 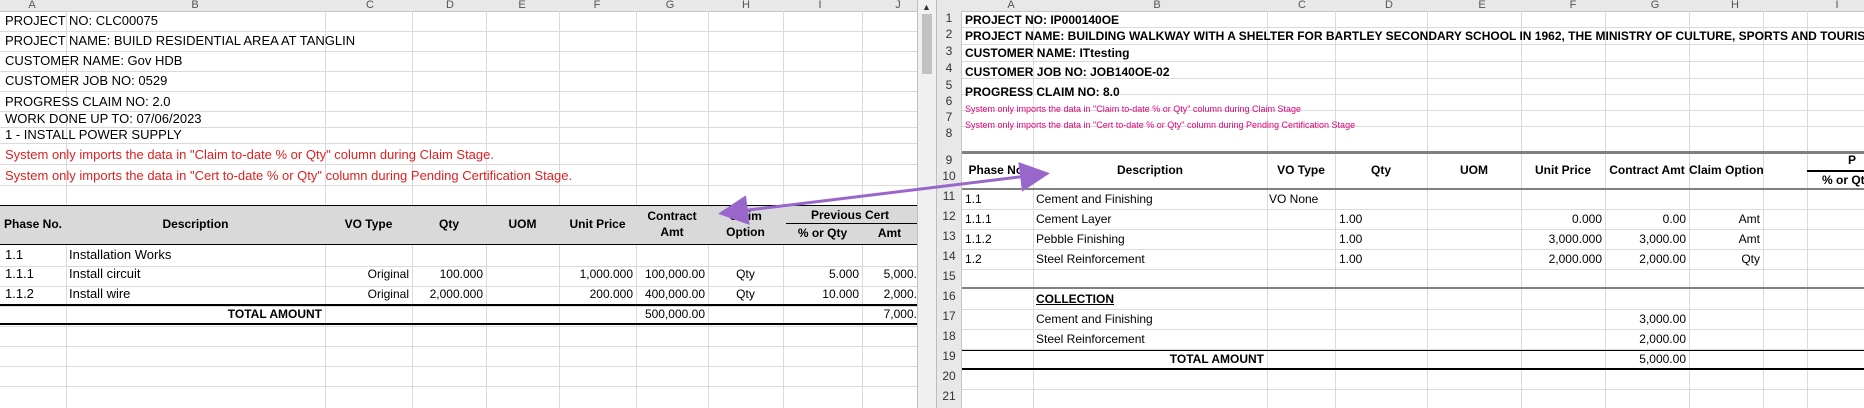 I want to click on row-description: Install circuit, so click(x=105, y=274).